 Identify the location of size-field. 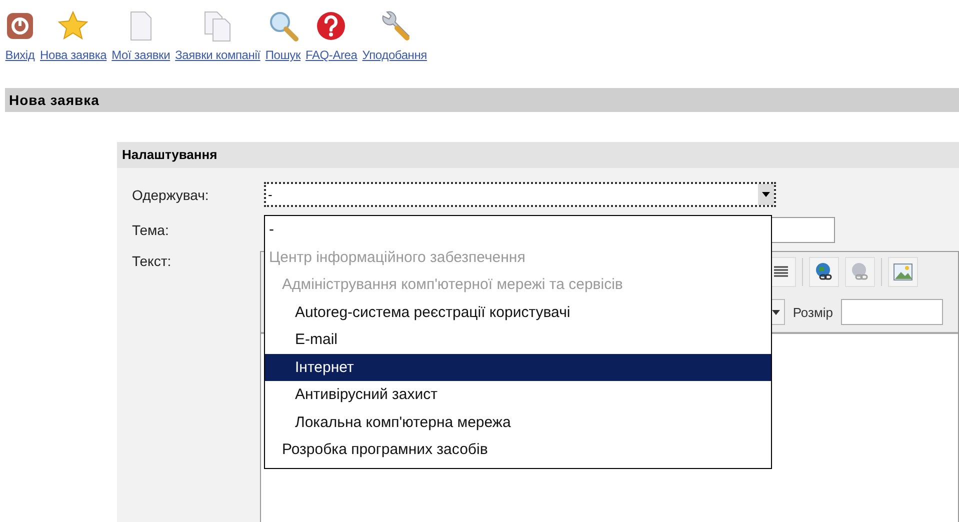
(892, 312).